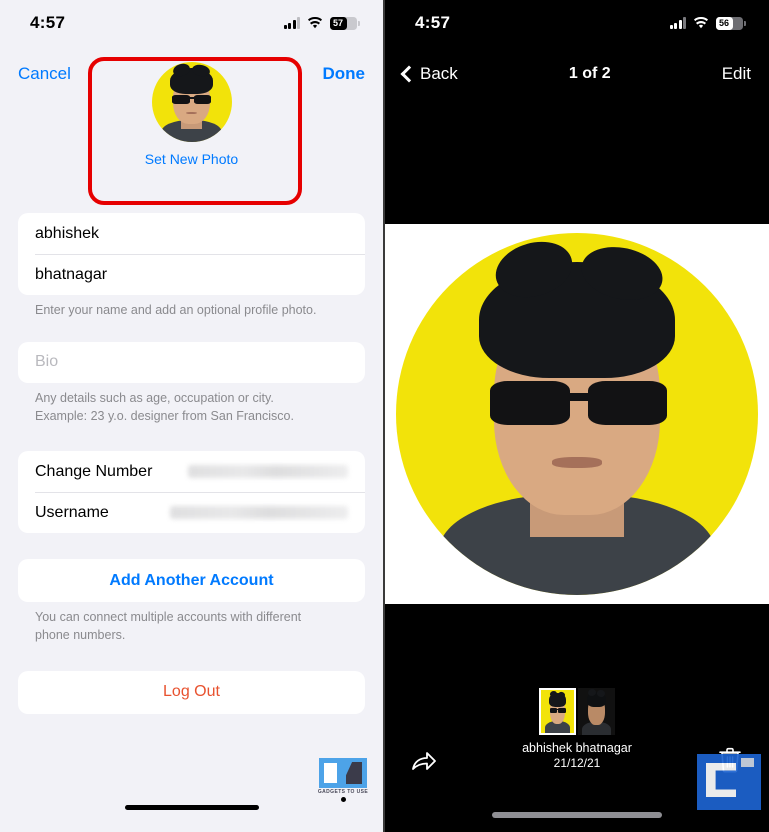 This screenshot has width=769, height=832. I want to click on back-label: Back, so click(439, 73).